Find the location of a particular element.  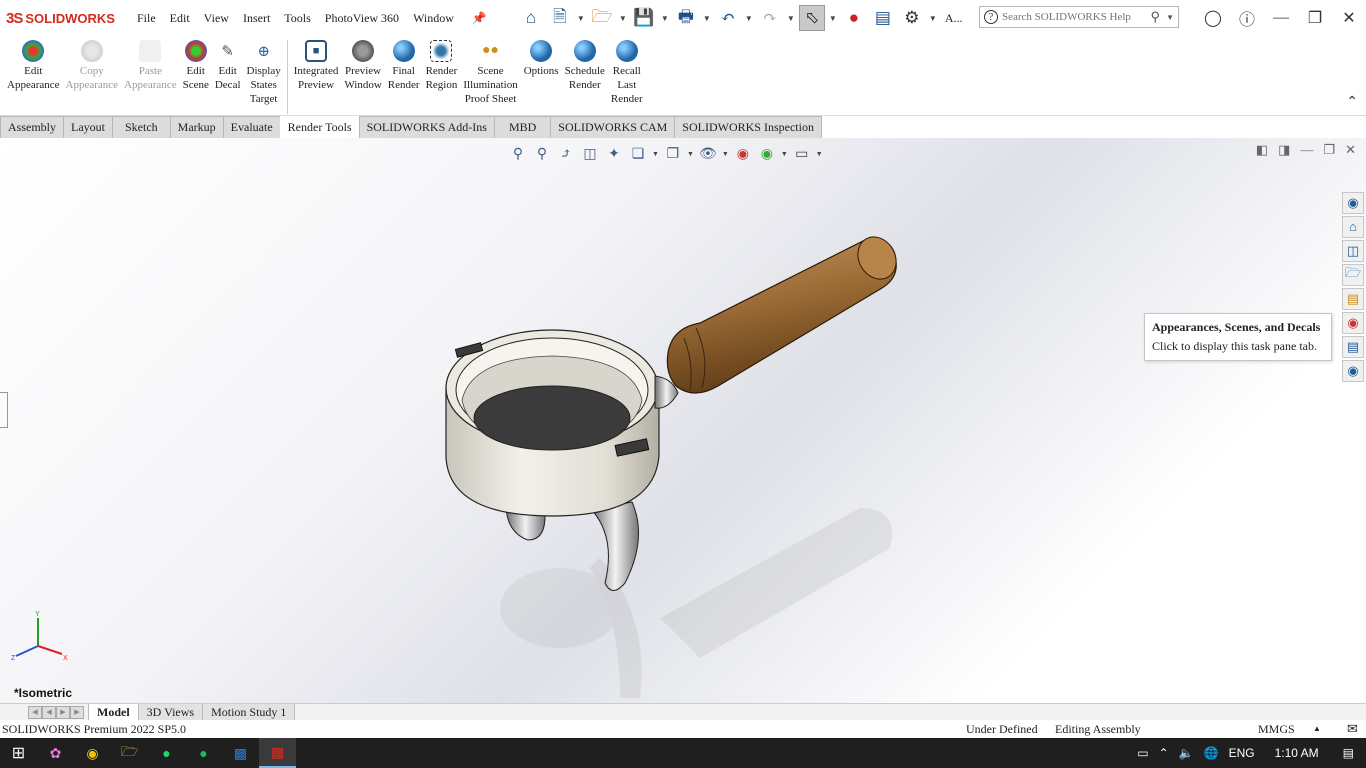

rebuild-traffic-light-icon: ● is located at coordinates (854, 18).